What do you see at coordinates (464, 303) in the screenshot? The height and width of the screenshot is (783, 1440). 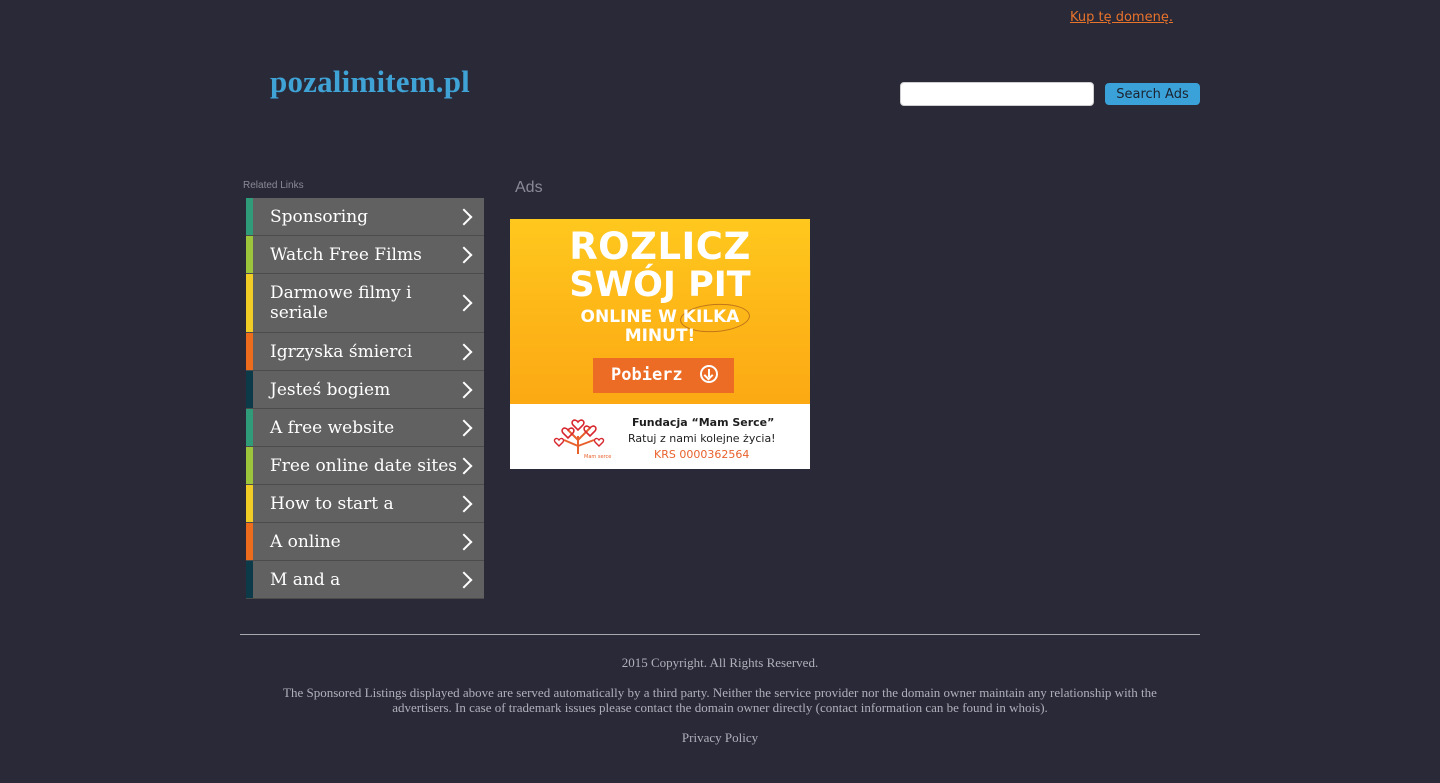 I see `chevron-right-icon` at bounding box center [464, 303].